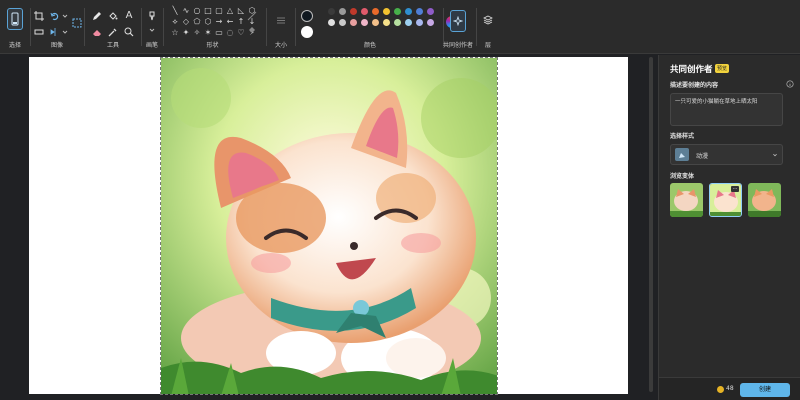 This screenshot has width=800, height=400. What do you see at coordinates (186, 11) in the screenshot?
I see `shape-option: ∿` at bounding box center [186, 11].